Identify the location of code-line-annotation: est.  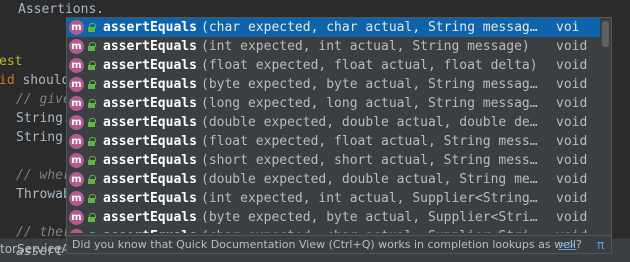
(11, 61).